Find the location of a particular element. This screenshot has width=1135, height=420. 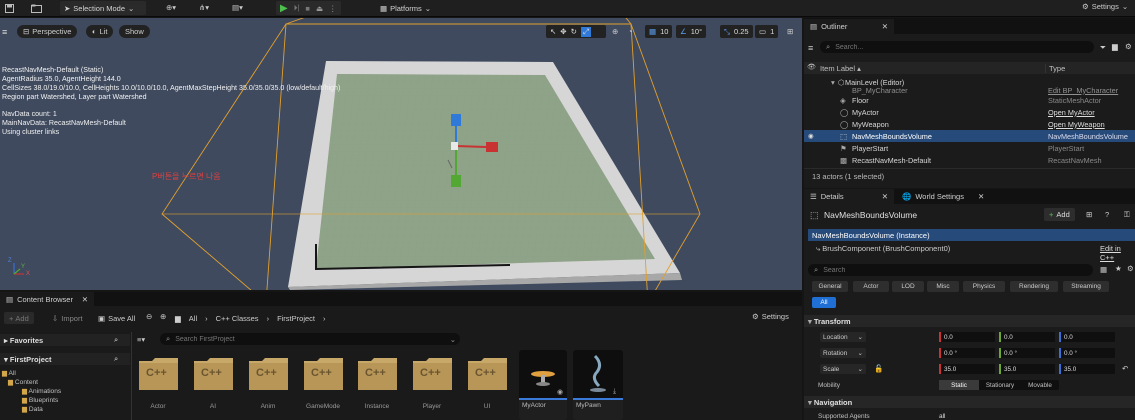

layout-icon: ⊞ is located at coordinates (790, 31).